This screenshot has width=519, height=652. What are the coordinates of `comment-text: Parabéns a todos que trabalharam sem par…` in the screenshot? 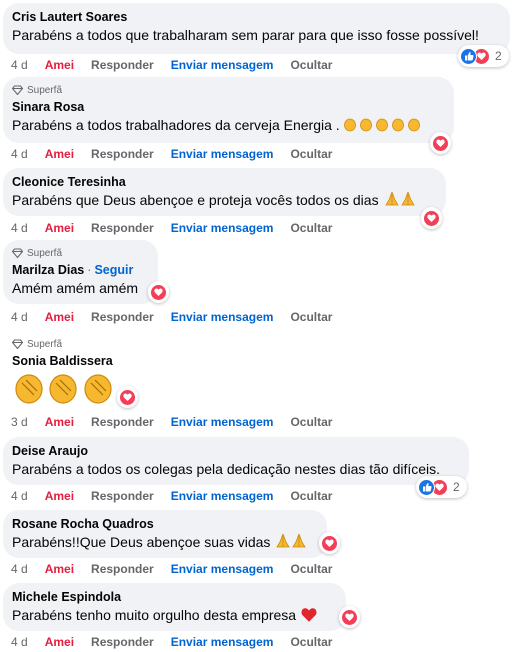 It's located at (245, 35).